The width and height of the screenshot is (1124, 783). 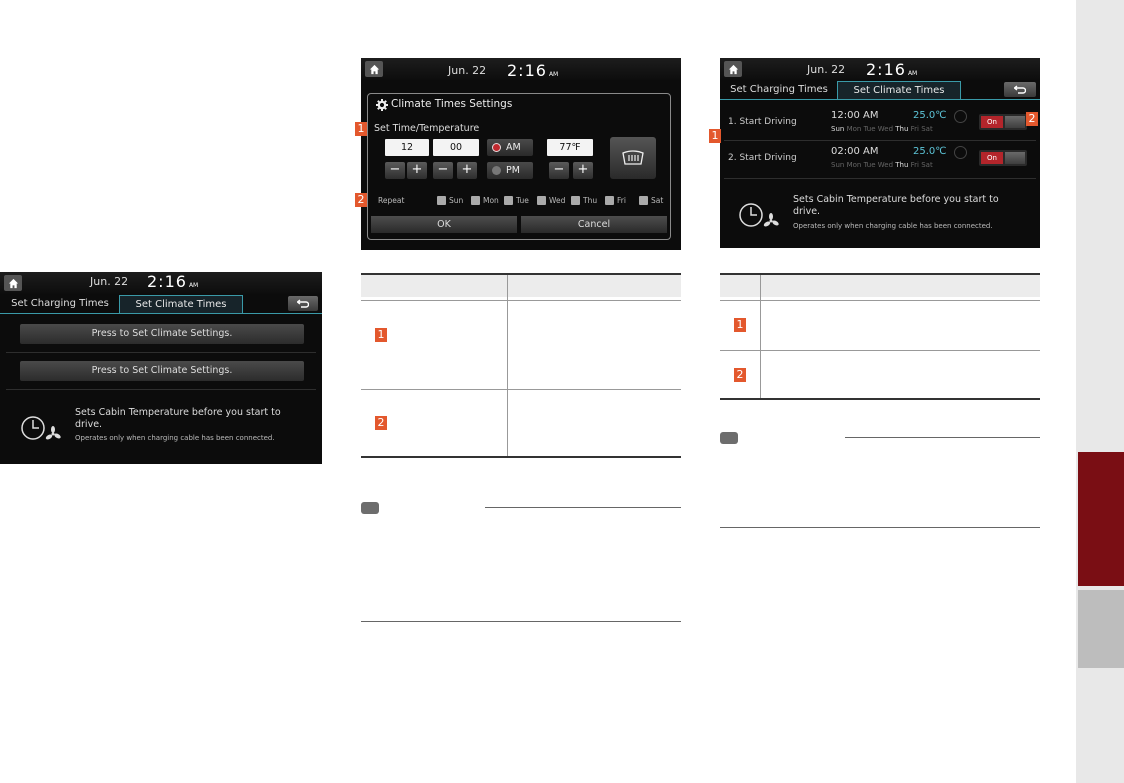 I want to click on temperature-field: 77℉, so click(x=570, y=147).